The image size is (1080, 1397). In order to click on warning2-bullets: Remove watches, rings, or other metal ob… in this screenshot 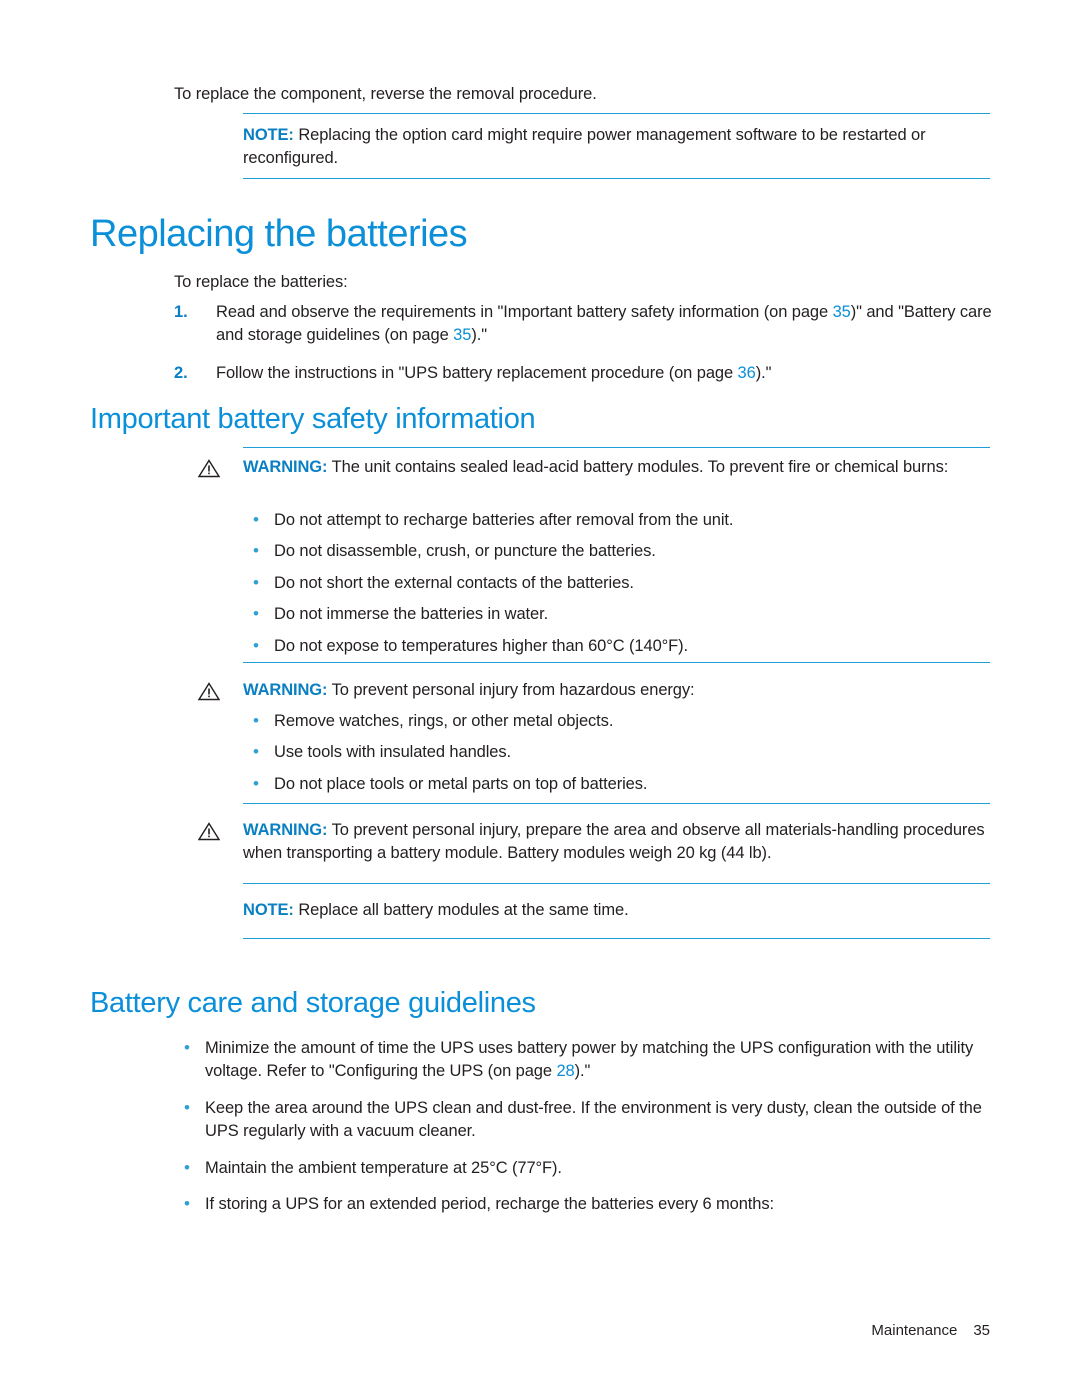, I will do `click(616, 756)`.